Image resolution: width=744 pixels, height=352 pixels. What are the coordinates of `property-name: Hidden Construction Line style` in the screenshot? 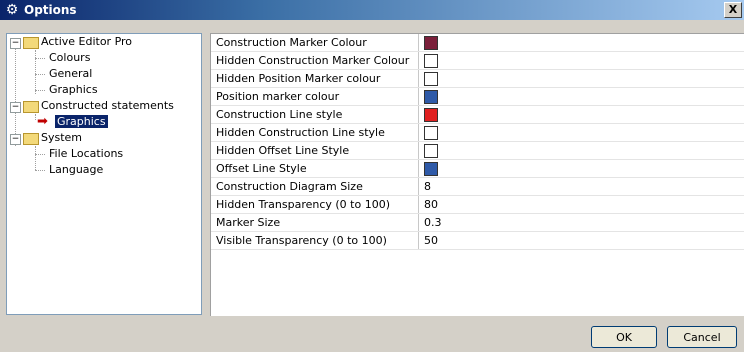 It's located at (315, 132).